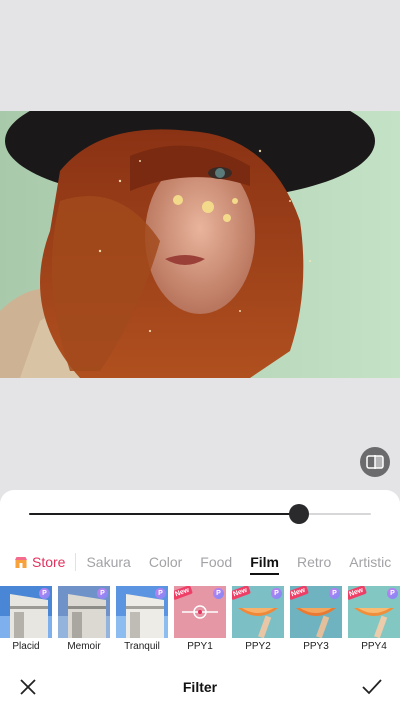 The width and height of the screenshot is (400, 711). I want to click on filter-item-memoir: P Memoir, so click(84, 619).